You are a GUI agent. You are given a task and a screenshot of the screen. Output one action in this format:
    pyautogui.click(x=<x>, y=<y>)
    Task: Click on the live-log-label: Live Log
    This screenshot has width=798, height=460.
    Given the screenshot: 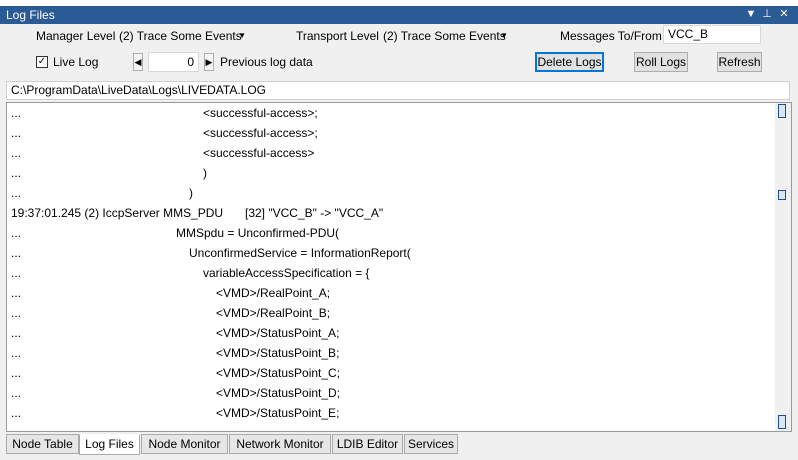 What is the action you would take?
    pyautogui.click(x=76, y=62)
    